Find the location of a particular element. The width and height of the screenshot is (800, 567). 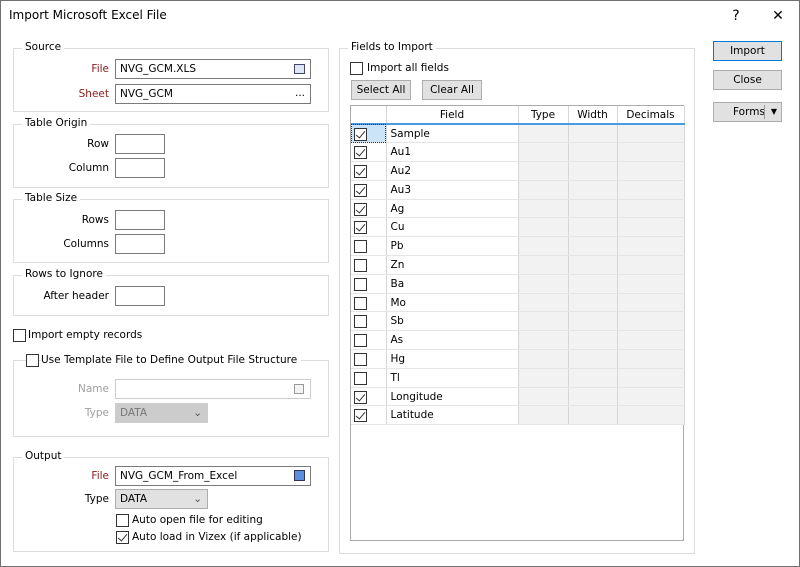

table-row: Mo is located at coordinates (518, 303).